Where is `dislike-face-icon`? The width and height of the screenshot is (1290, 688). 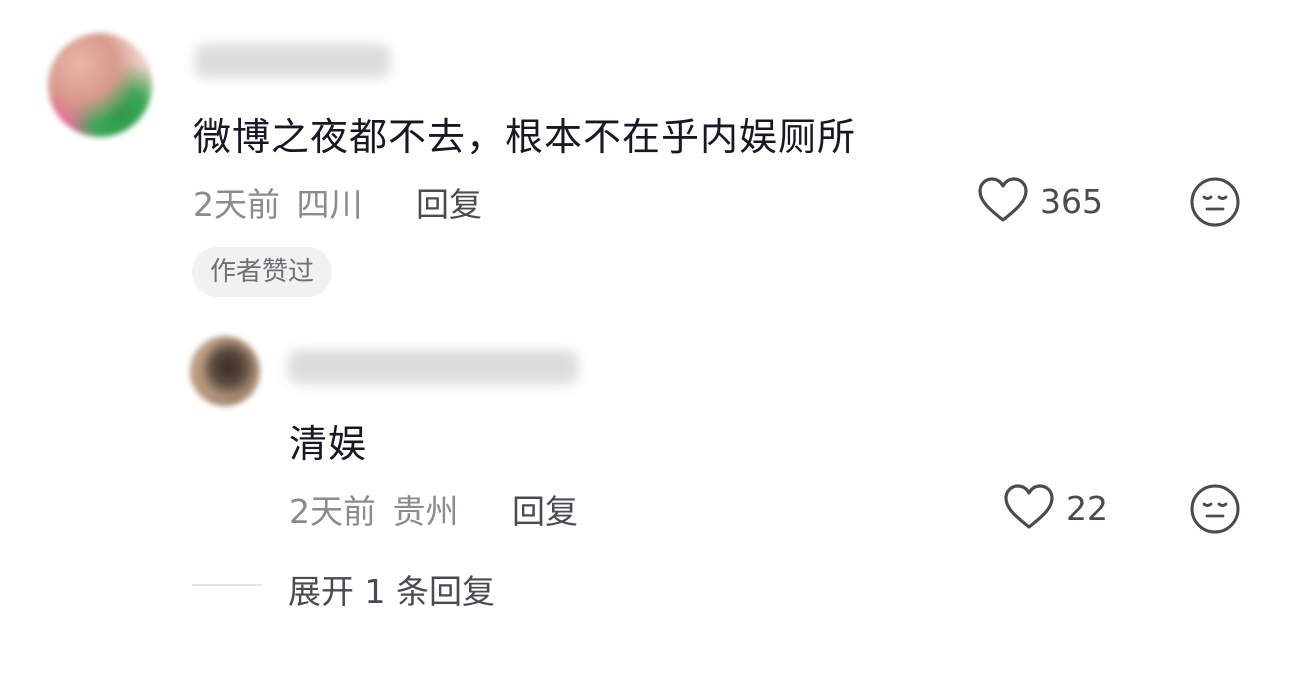
dislike-face-icon is located at coordinates (1215, 202).